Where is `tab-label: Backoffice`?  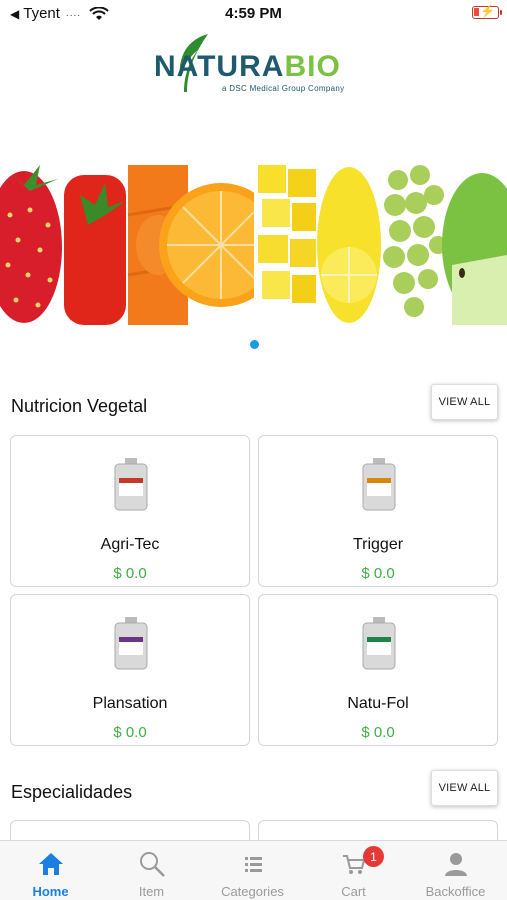
tab-label: Backoffice is located at coordinates (455, 891).